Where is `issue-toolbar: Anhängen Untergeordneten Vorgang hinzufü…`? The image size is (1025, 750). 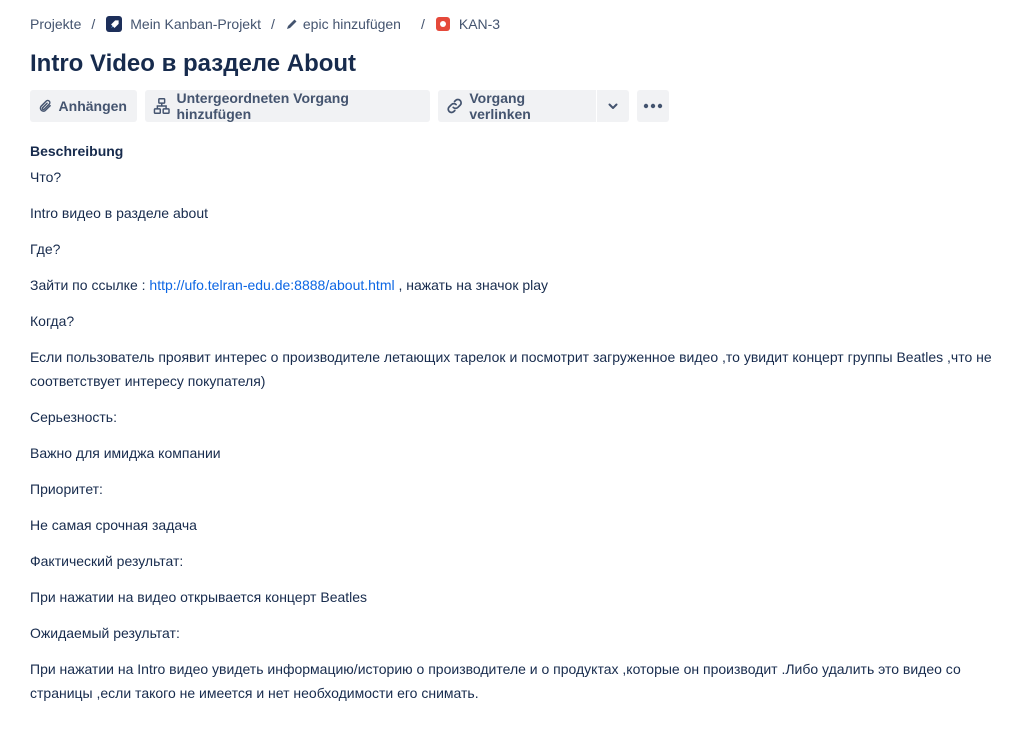
issue-toolbar: Anhängen Untergeordneten Vorgang hinzufü… is located at coordinates (349, 106).